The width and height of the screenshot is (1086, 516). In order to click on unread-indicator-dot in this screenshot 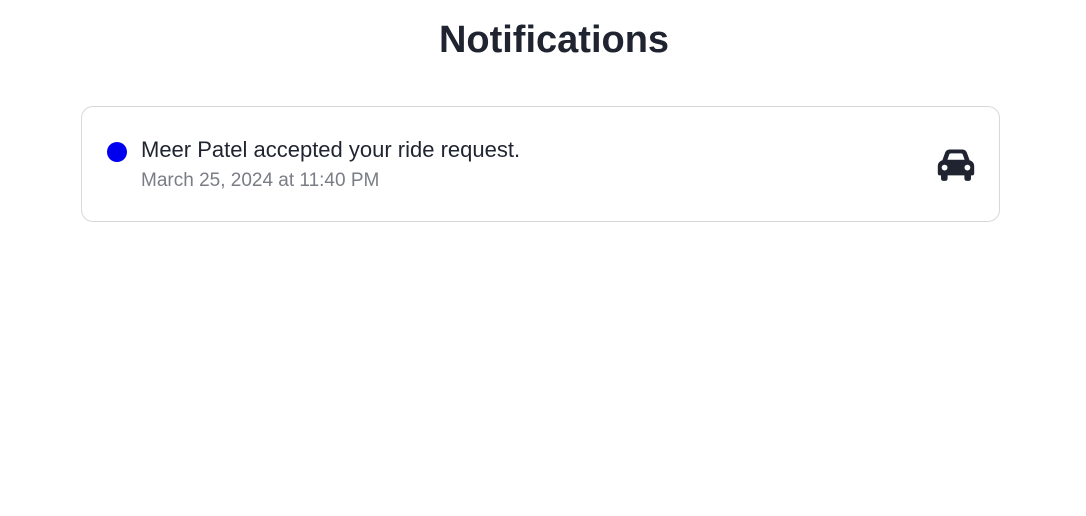, I will do `click(117, 152)`.